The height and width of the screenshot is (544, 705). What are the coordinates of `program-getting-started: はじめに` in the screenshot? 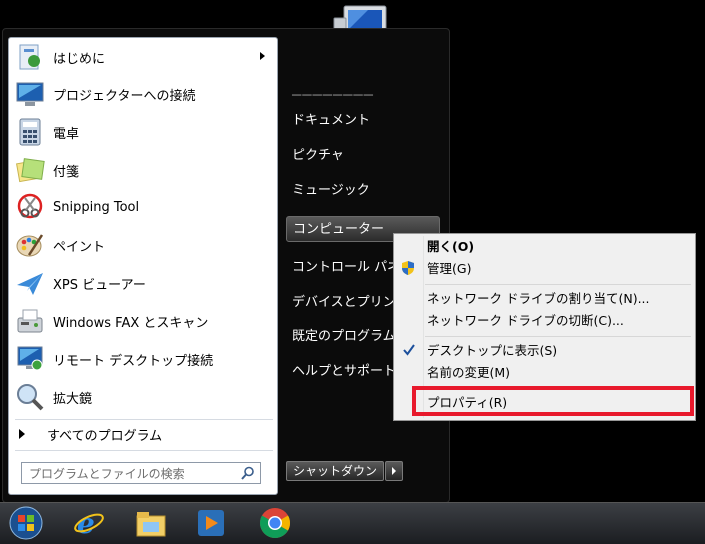 It's located at (143, 57).